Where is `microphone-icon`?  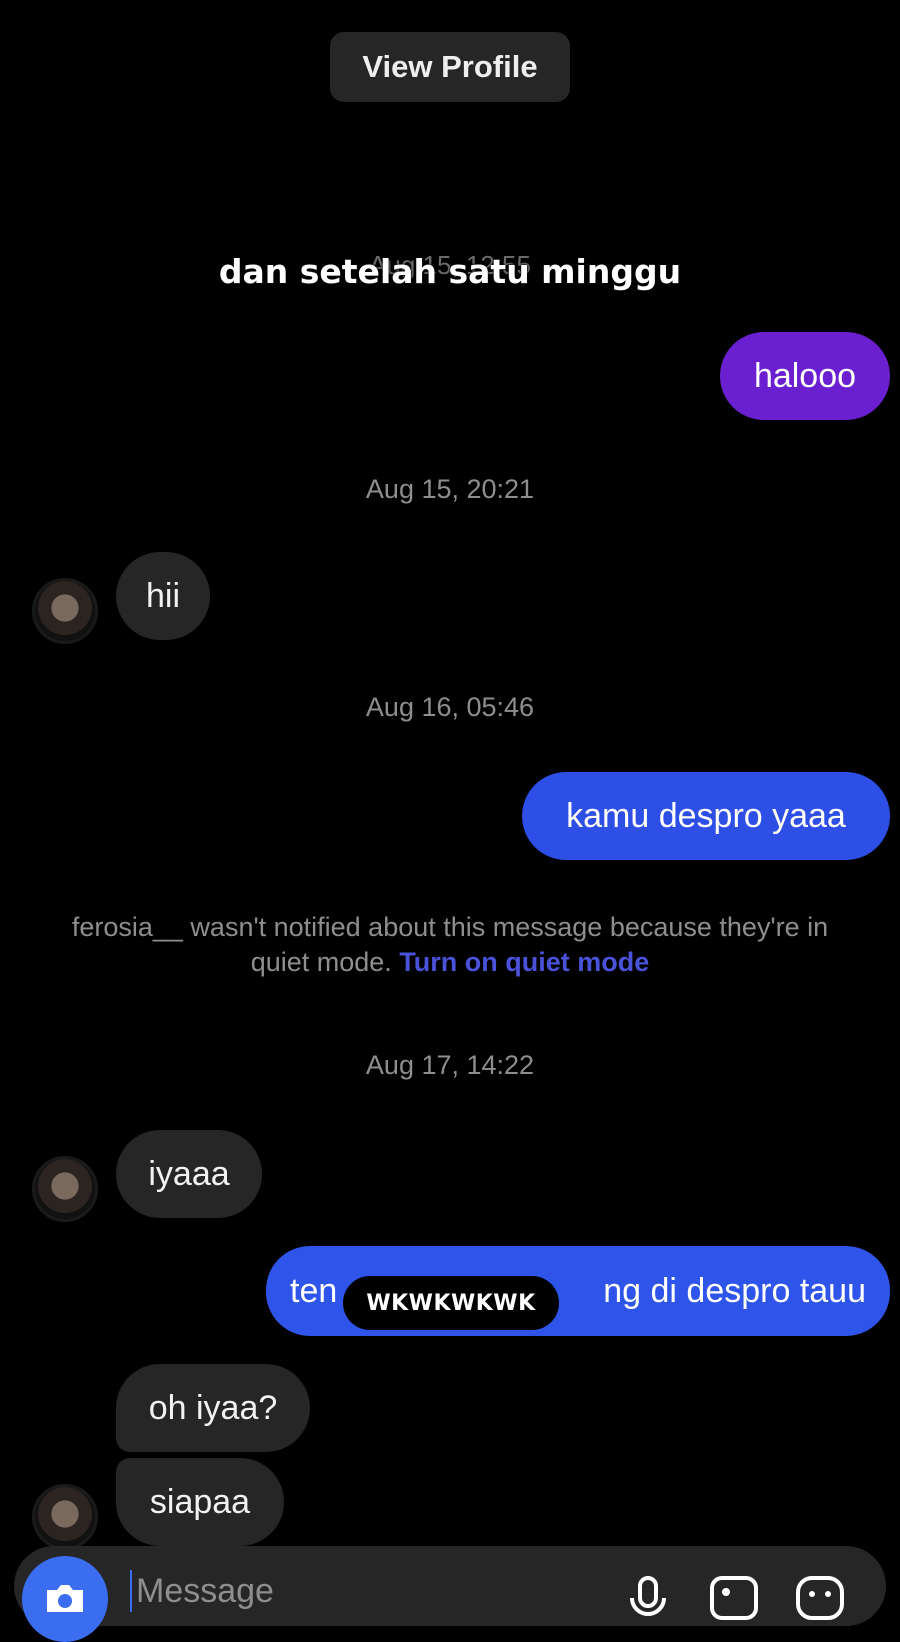
microphone-icon is located at coordinates (648, 1598).